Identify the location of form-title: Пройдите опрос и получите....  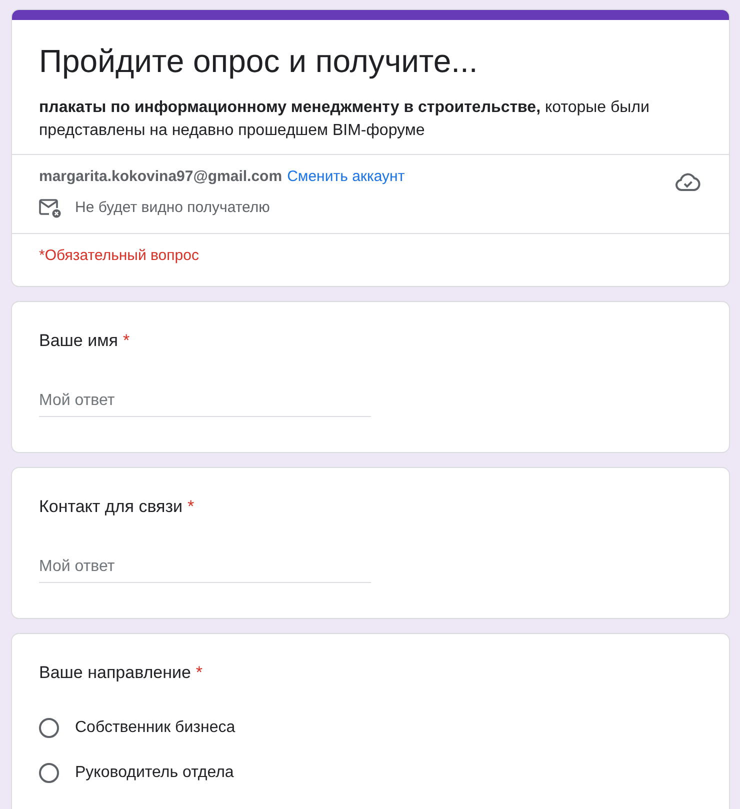
(259, 61).